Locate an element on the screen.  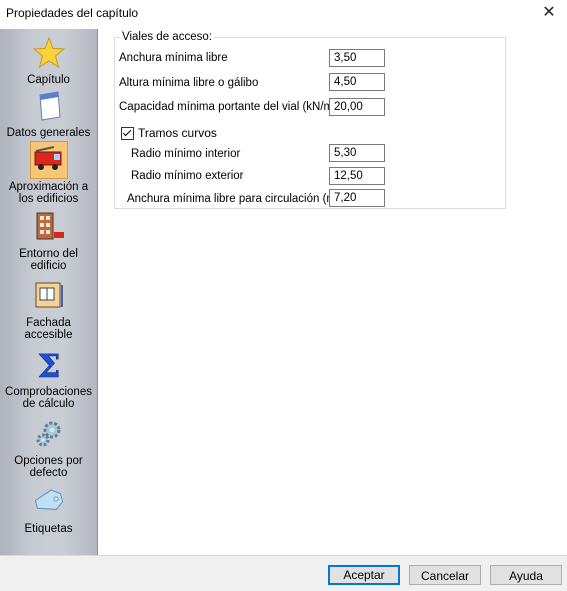
sidebar-item-label: Comprobaciones de cálculo is located at coordinates (48, 398).